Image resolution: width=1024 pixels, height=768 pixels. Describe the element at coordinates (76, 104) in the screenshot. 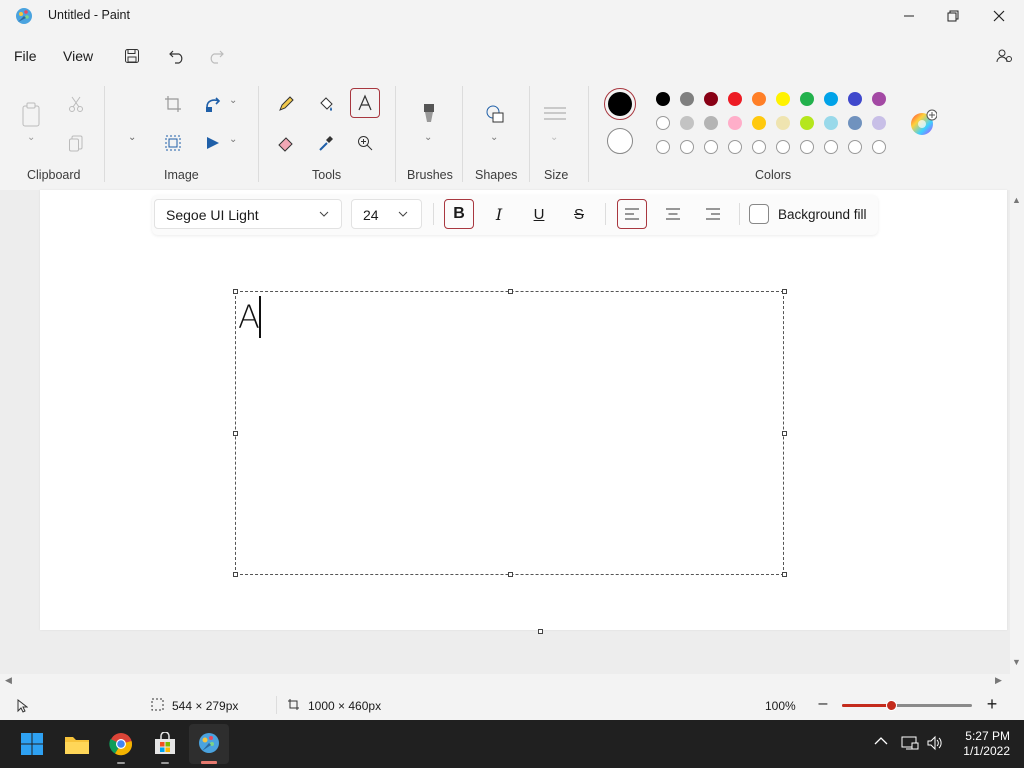

I see `cut-button` at that location.